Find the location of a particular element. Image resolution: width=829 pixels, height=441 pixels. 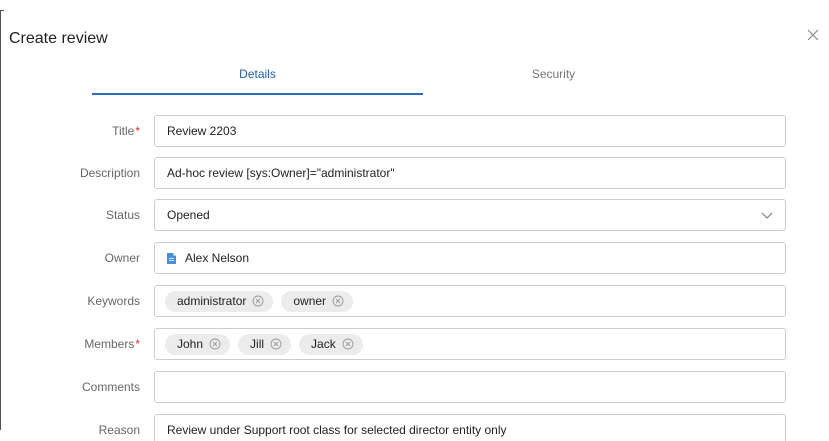

status-label: Status is located at coordinates (122, 215).